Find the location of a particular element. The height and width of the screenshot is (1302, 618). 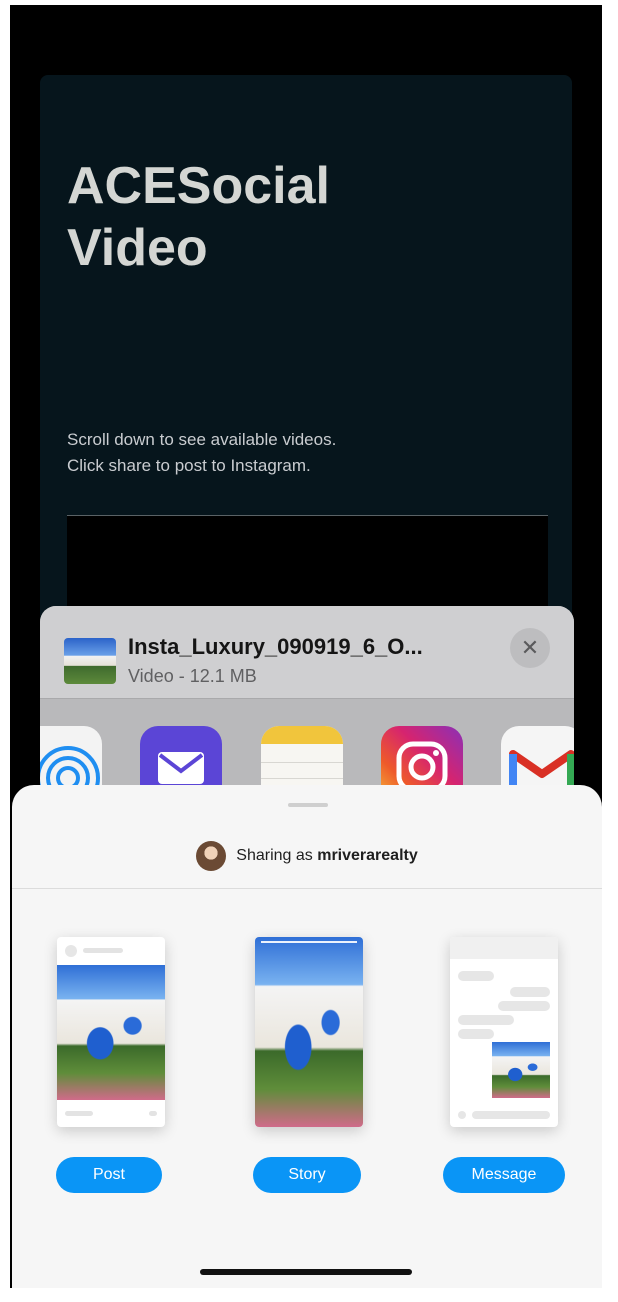

story-button: Story is located at coordinates (307, 1175).